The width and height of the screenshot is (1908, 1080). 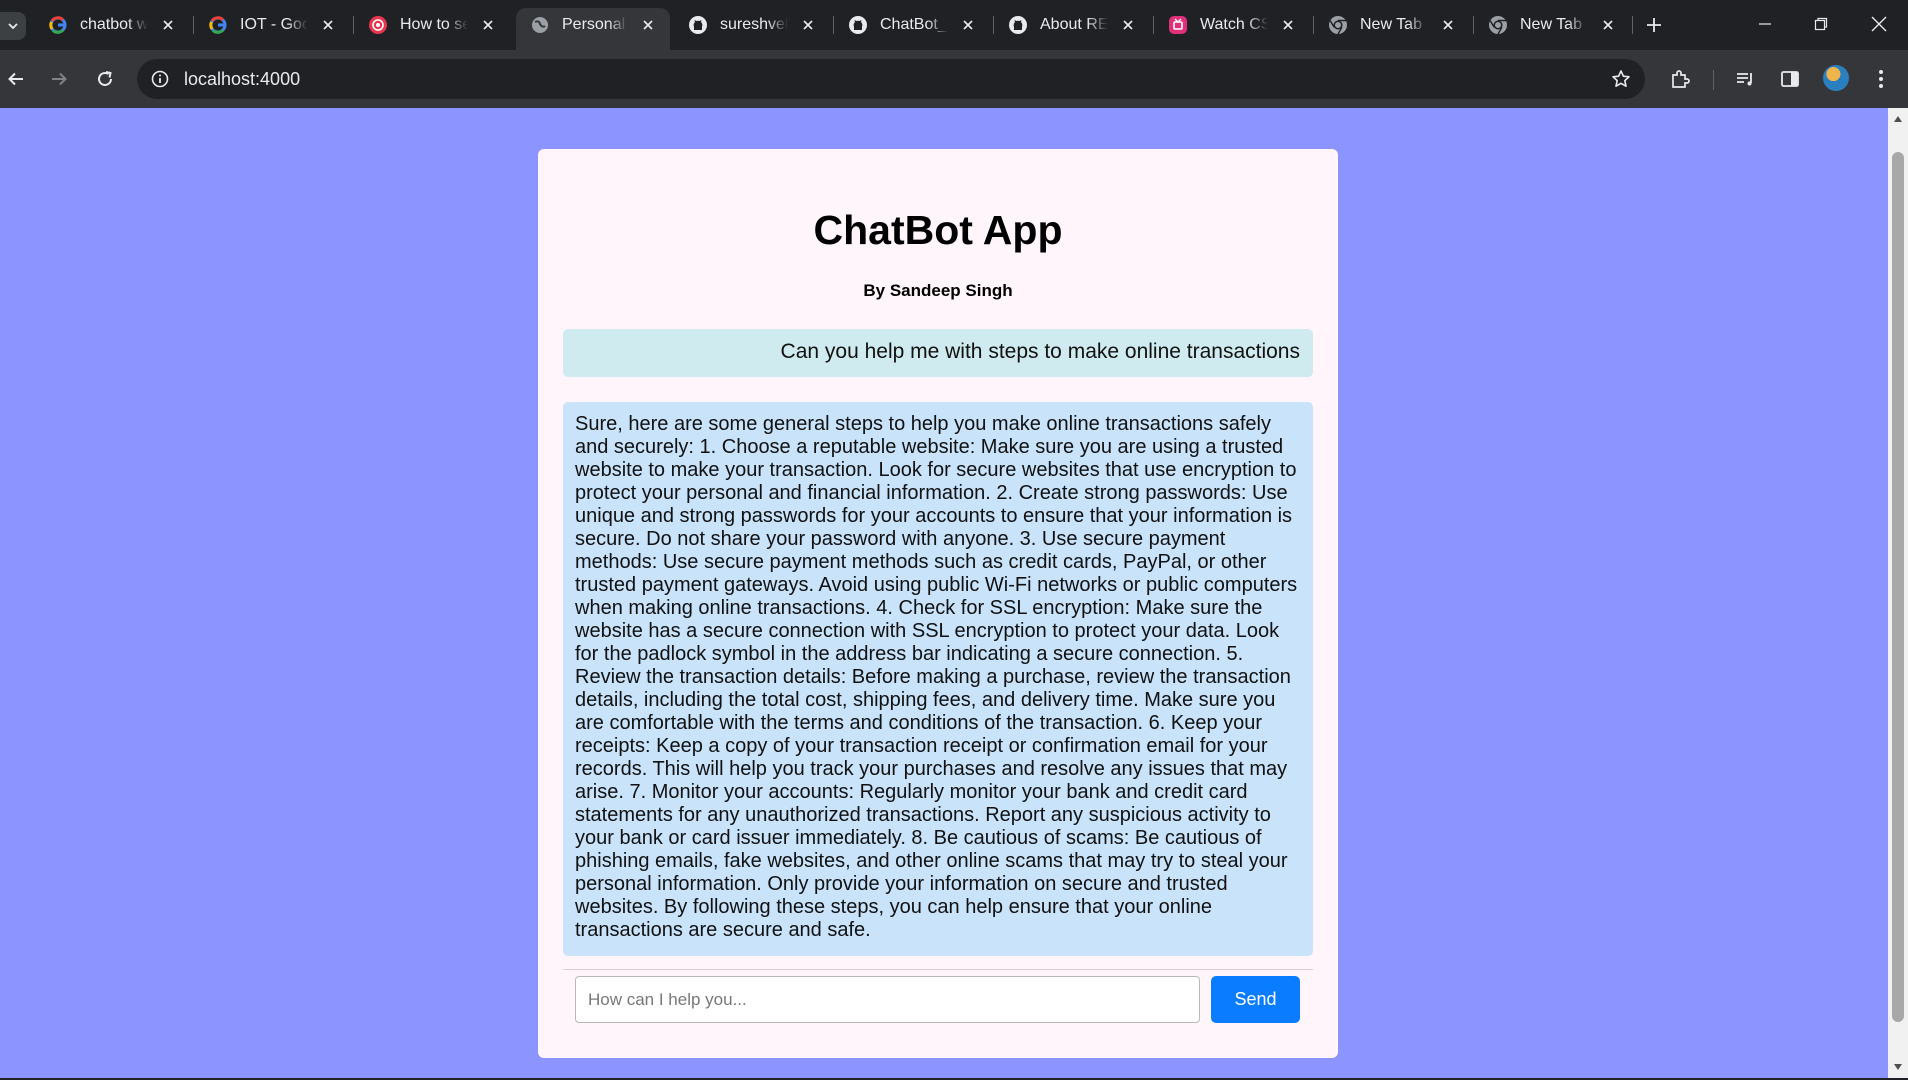 I want to click on puzzle-icon, so click(x=1681, y=79).